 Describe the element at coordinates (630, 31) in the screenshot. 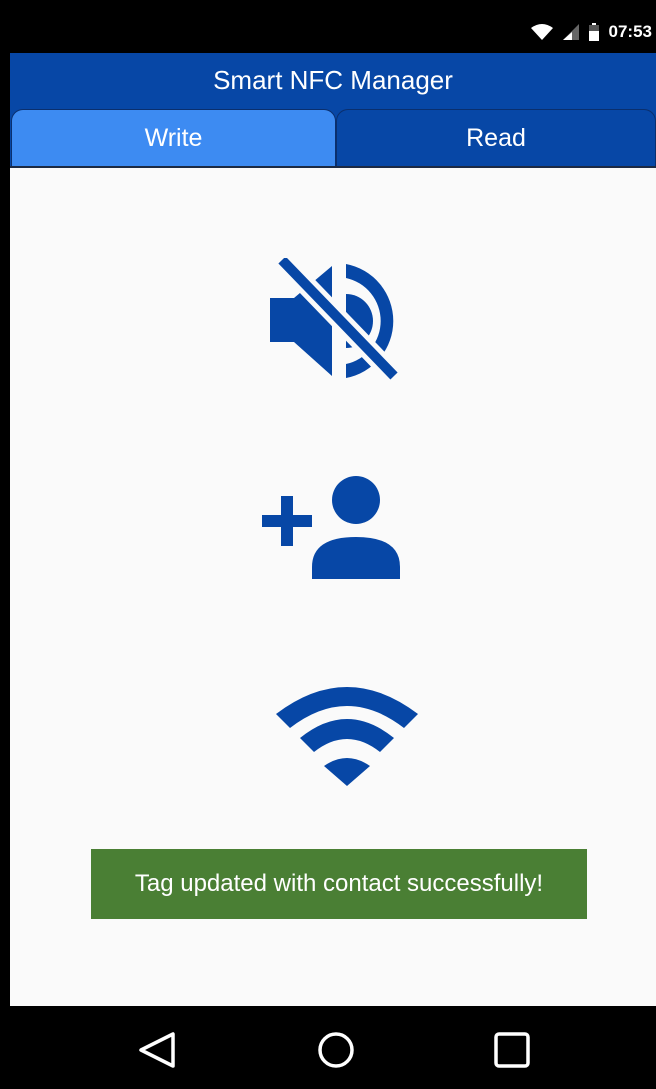

I see `status-time: 07:53` at that location.